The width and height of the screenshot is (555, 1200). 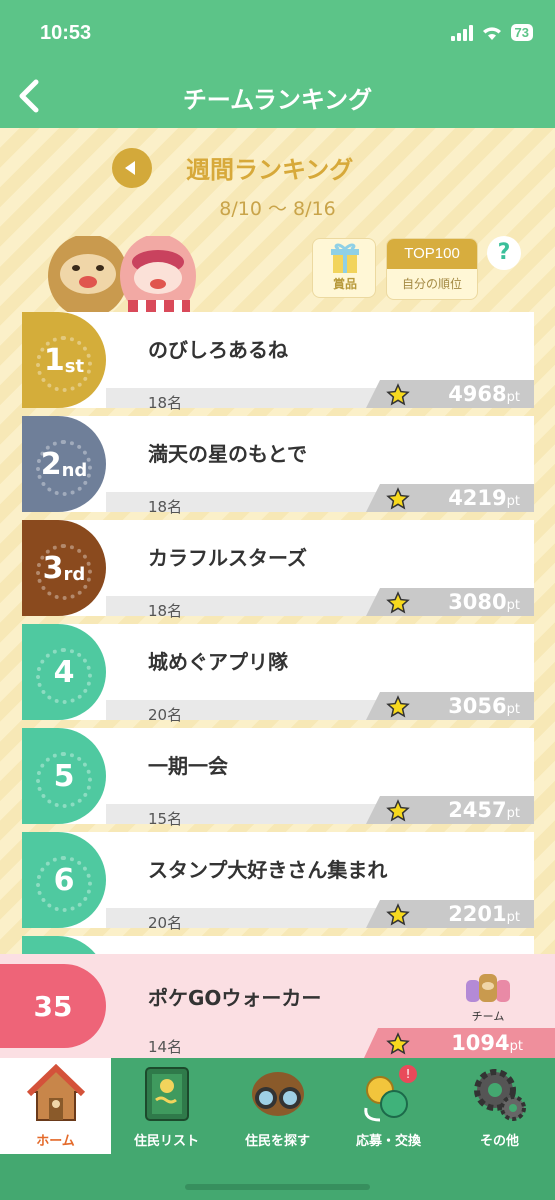 I want to click on team-points: 3080pt, so click(x=484, y=602).